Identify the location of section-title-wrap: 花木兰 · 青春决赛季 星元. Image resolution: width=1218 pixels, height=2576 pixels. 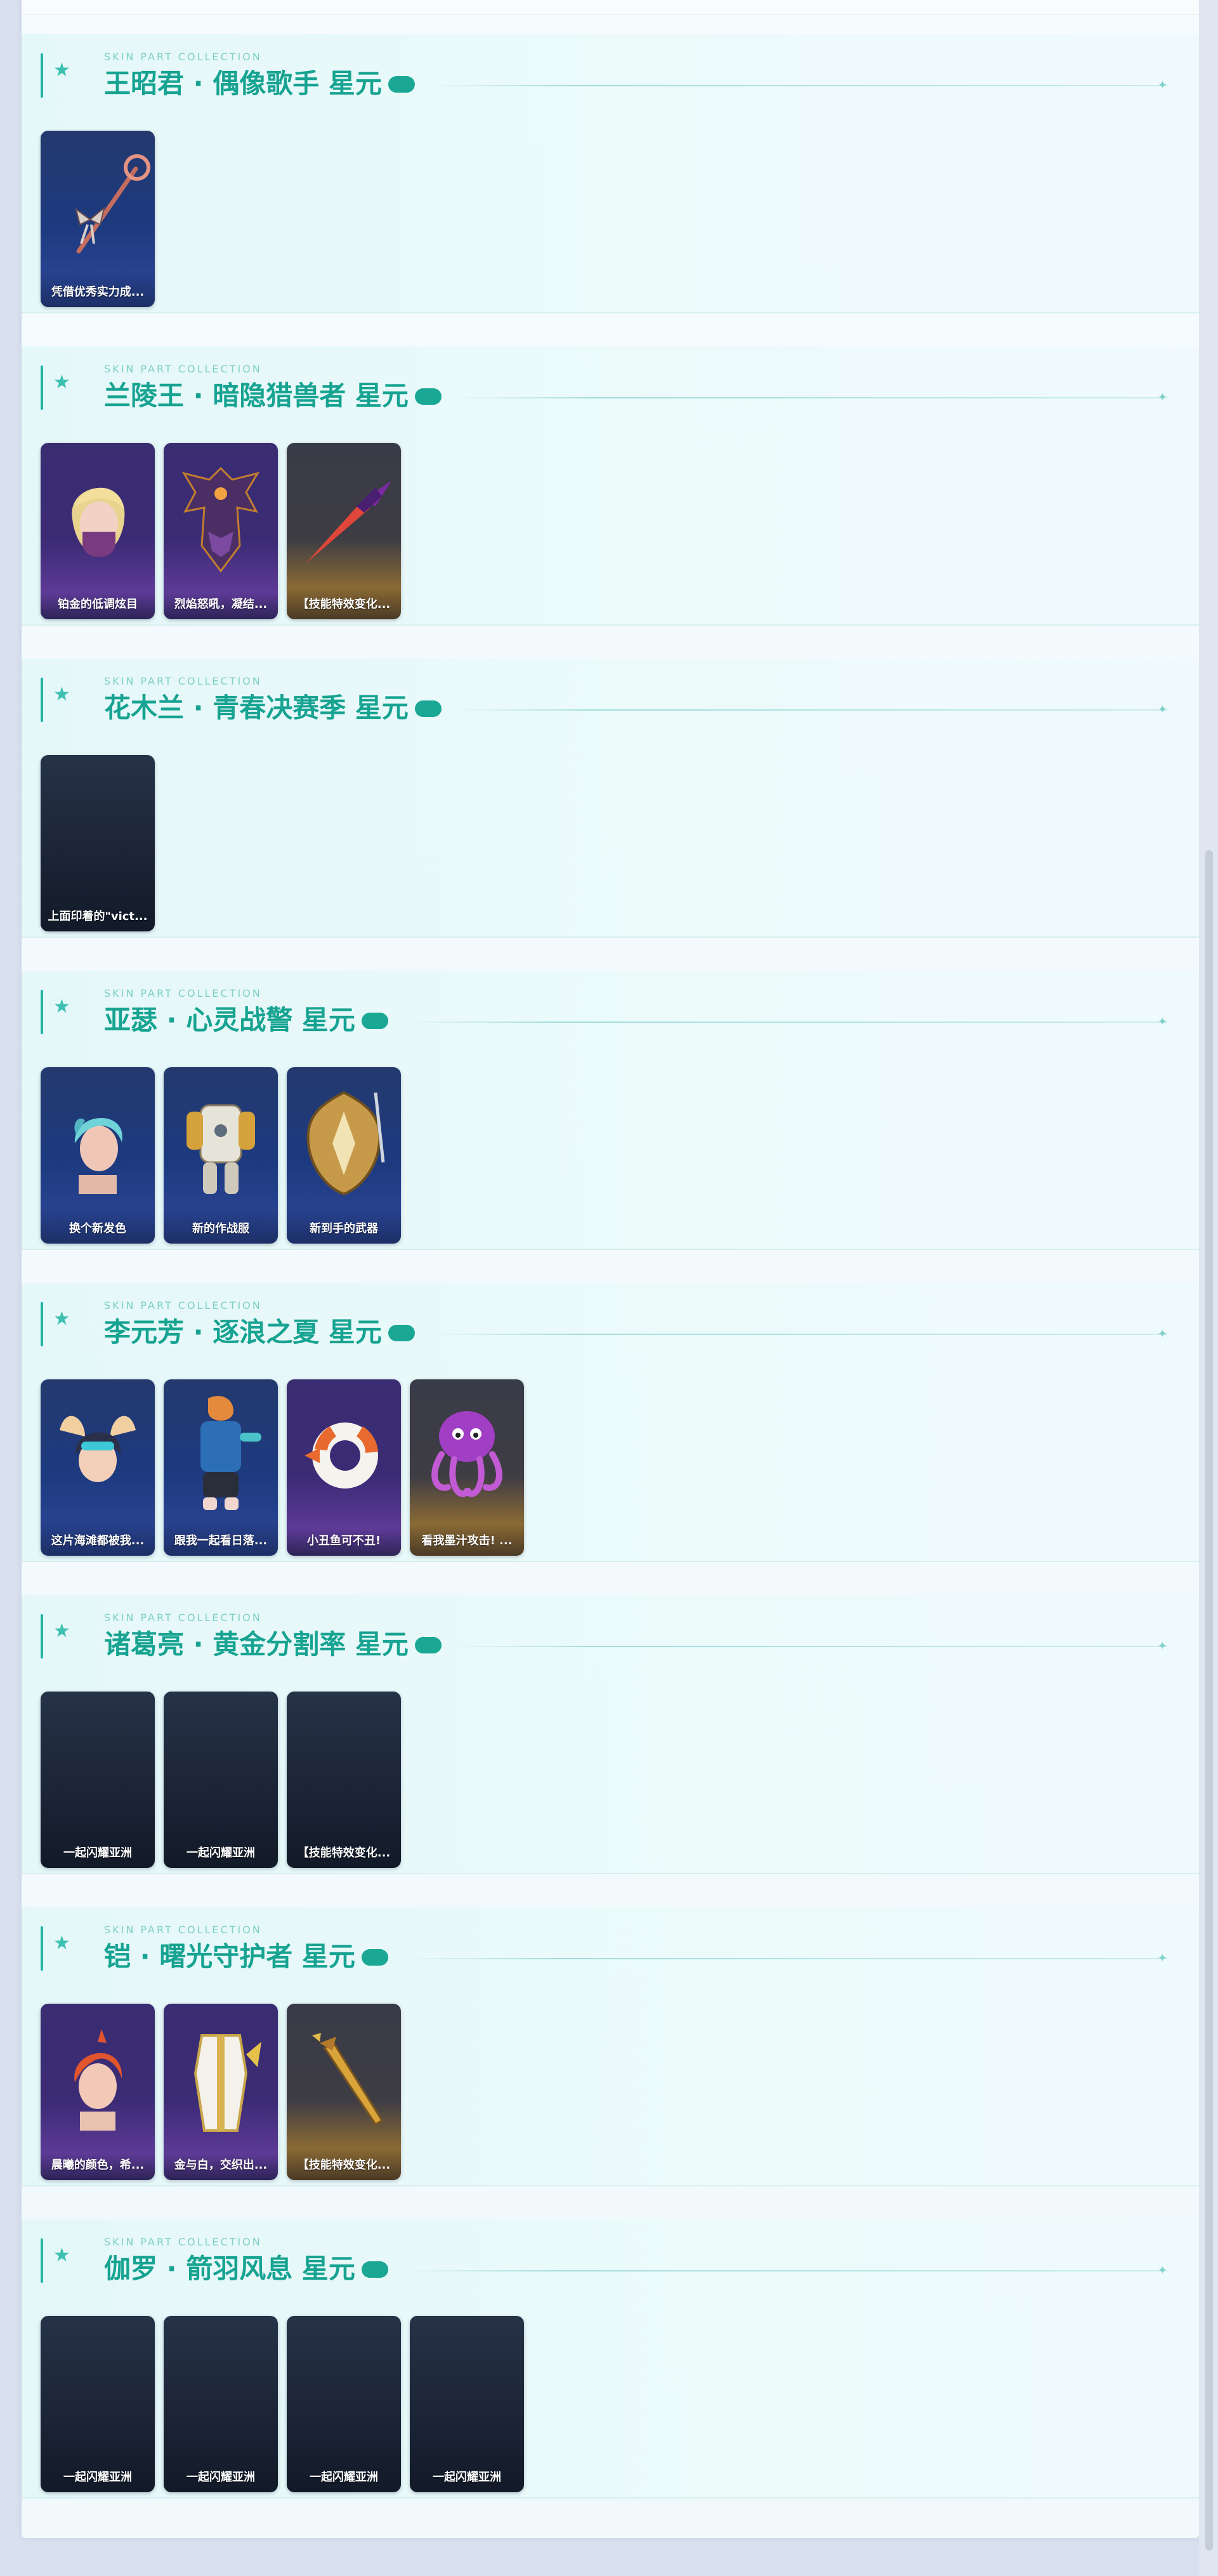
(273, 706).